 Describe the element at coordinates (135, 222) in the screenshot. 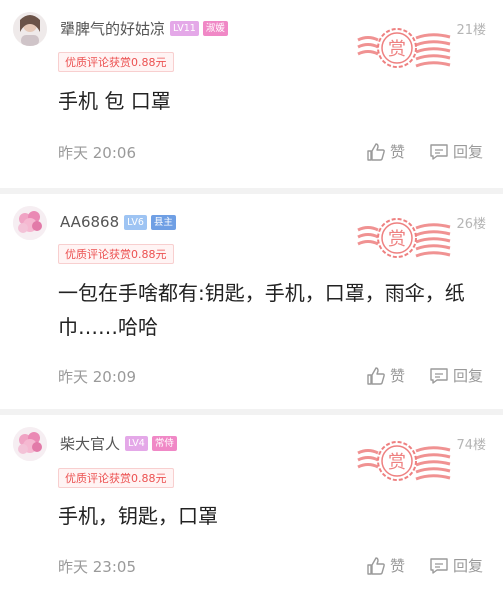

I see `level-badge: LV6` at that location.